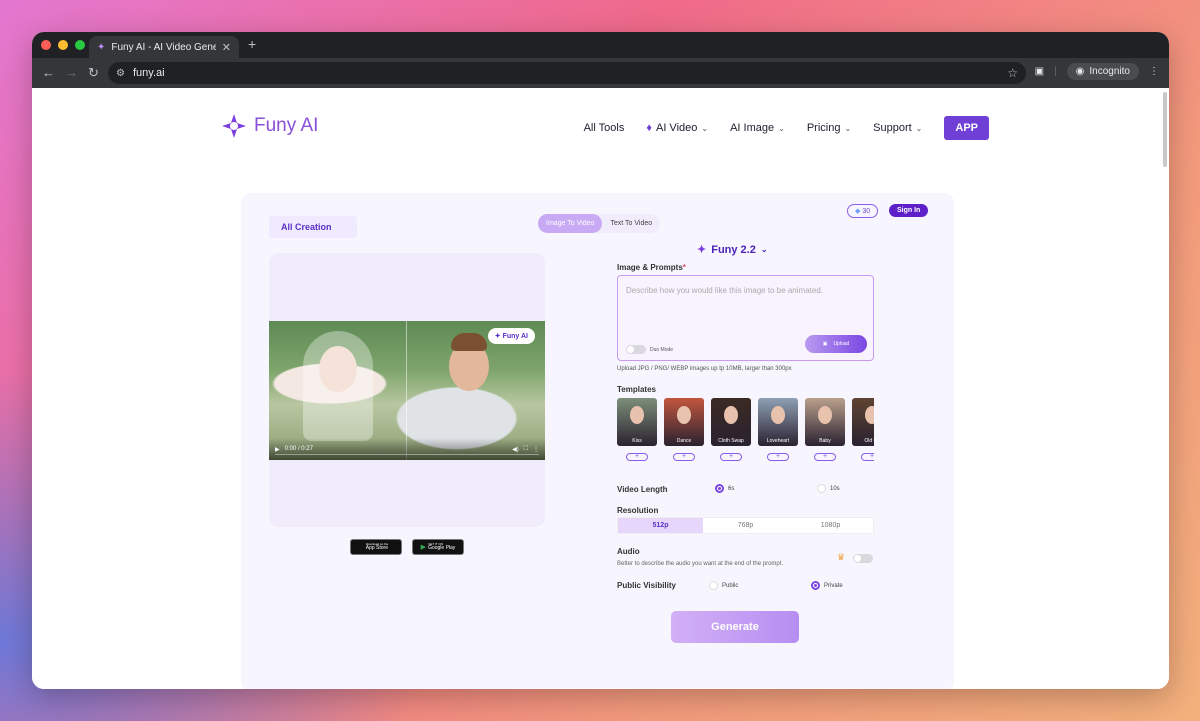 Image resolution: width=1200 pixels, height=721 pixels. I want to click on reload-icon: ↻, so click(93, 73).